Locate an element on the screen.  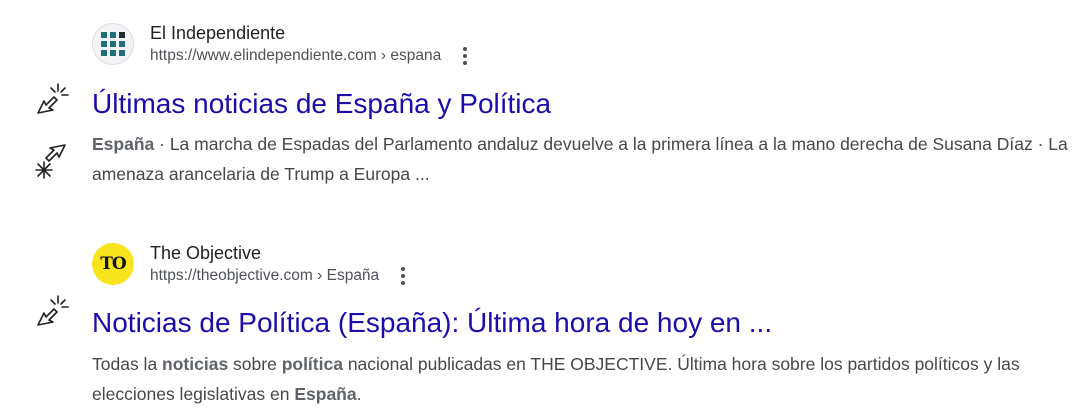
grid-logo-icon is located at coordinates (113, 44).